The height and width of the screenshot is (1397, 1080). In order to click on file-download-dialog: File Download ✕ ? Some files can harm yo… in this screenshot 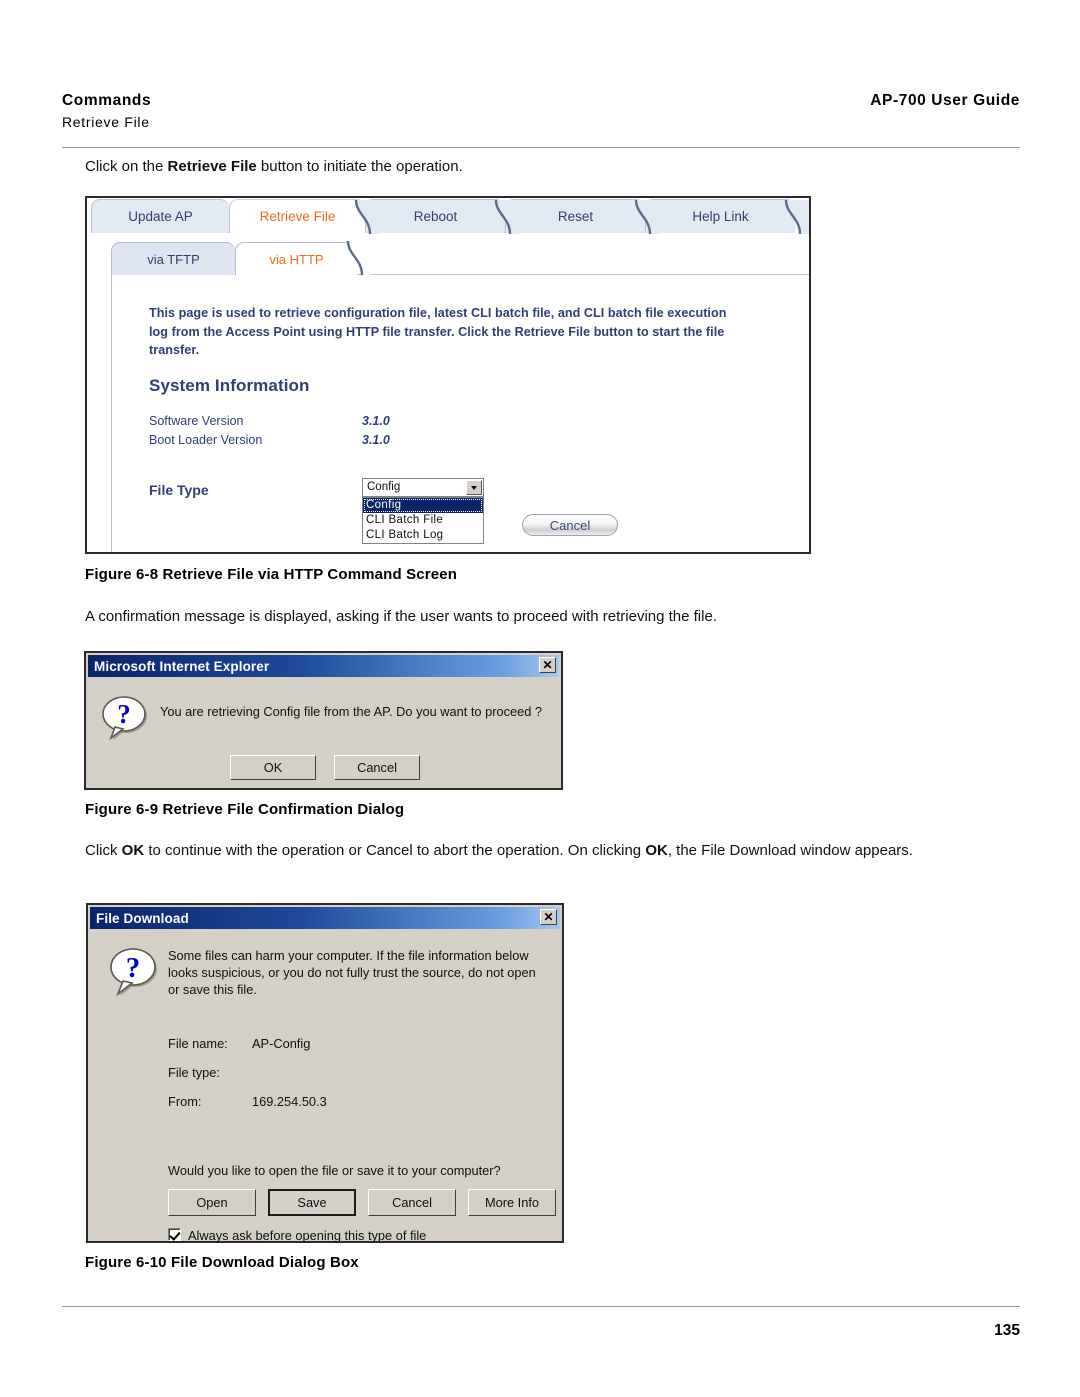, I will do `click(325, 1073)`.